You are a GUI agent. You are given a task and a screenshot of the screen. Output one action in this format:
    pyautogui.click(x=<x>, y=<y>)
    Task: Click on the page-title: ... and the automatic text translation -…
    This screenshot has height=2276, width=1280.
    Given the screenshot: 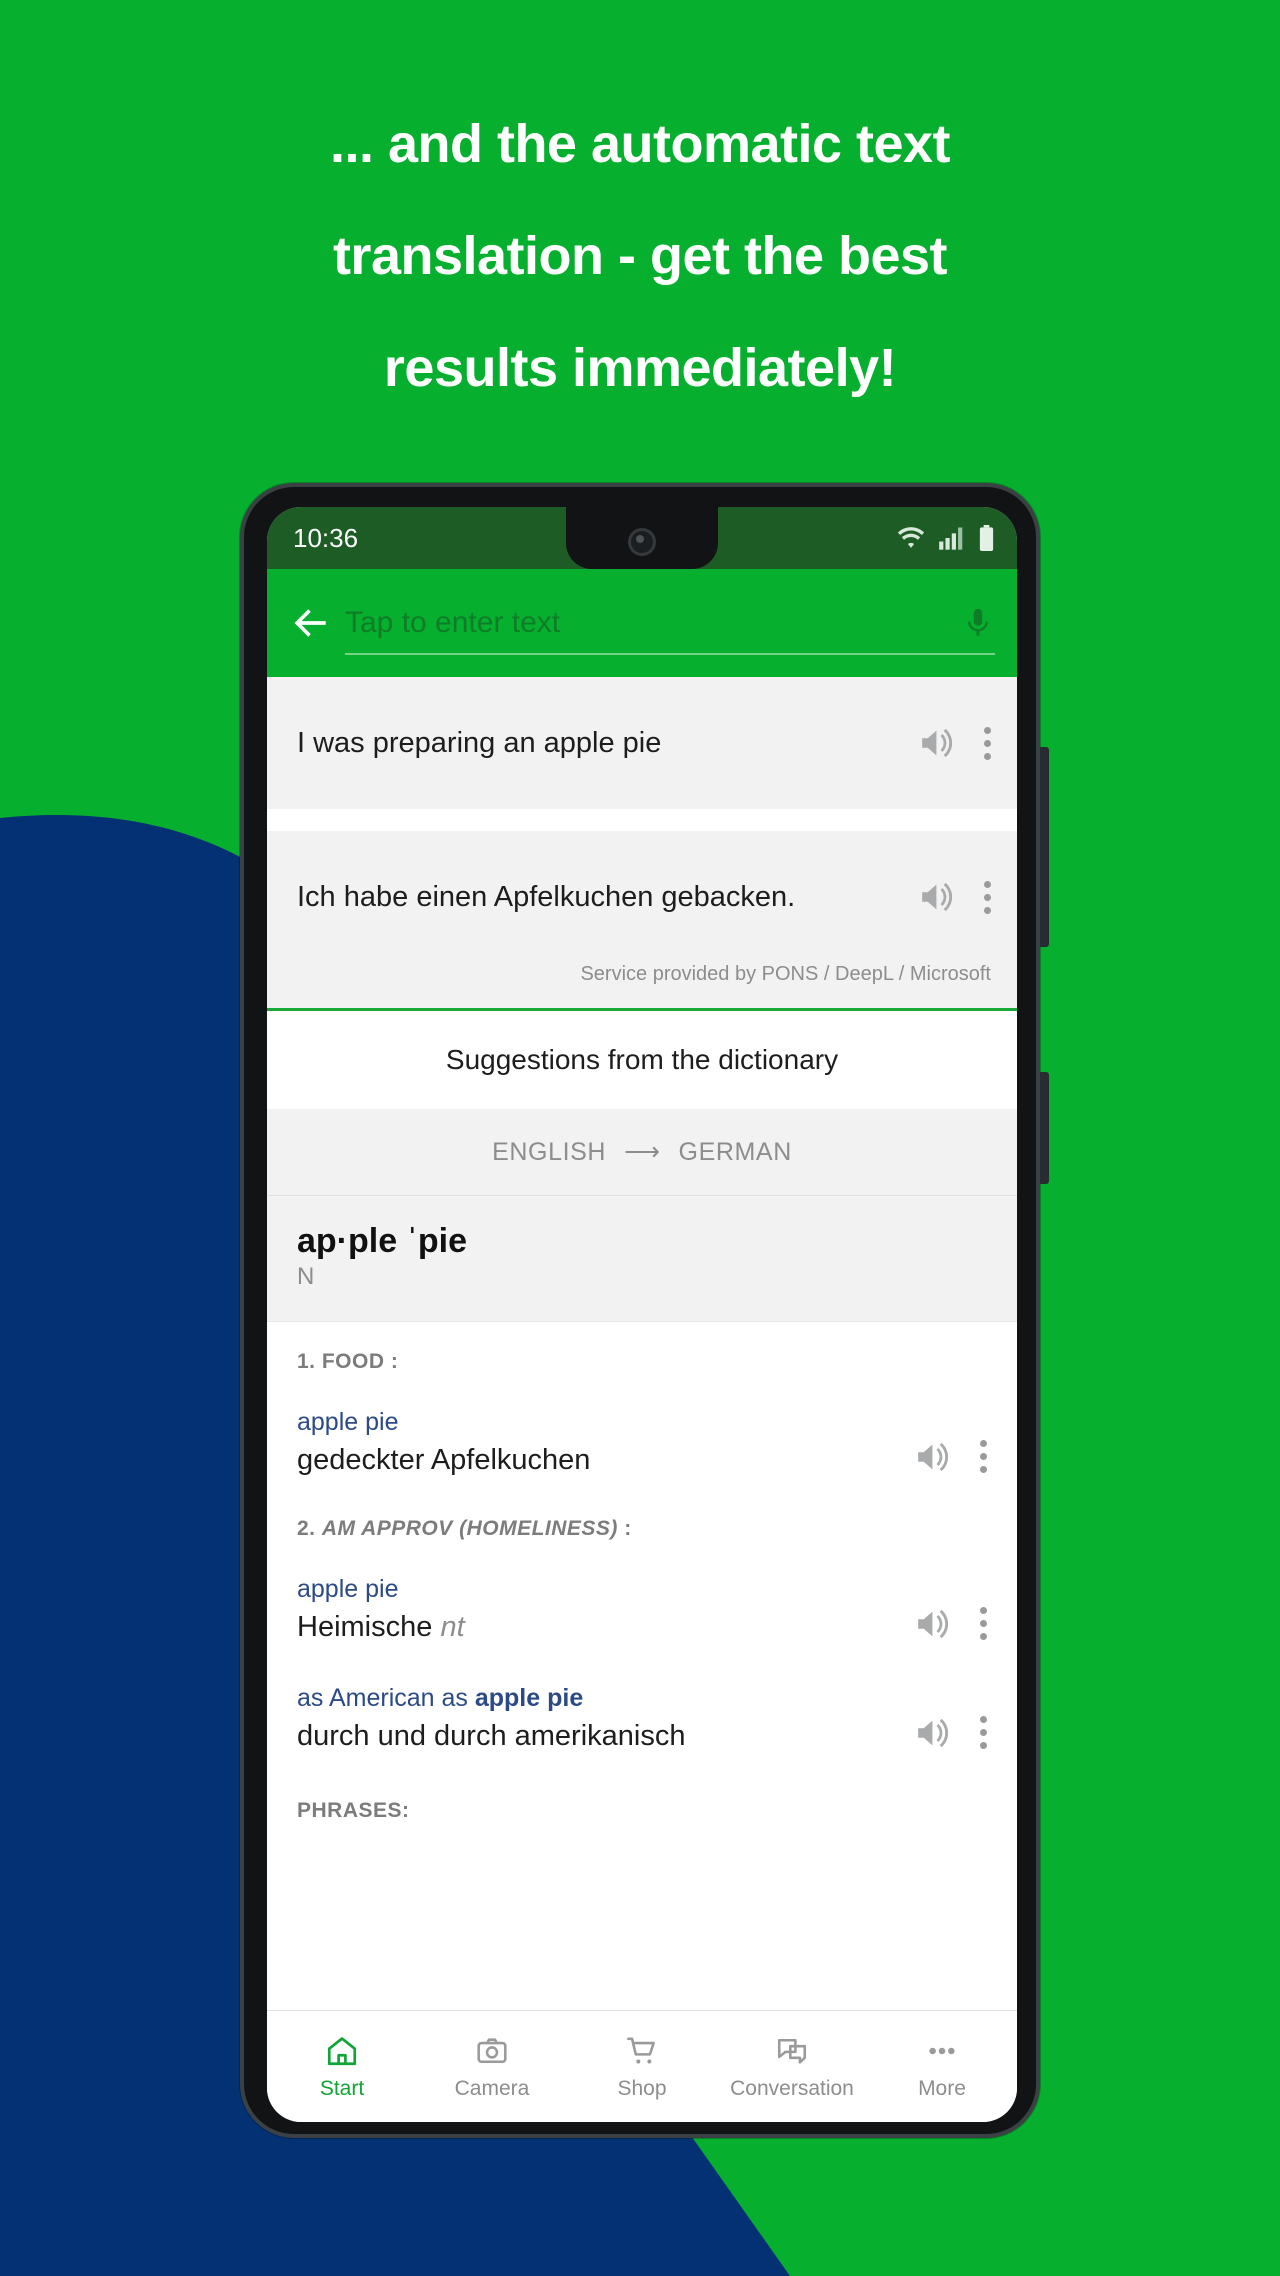 What is the action you would take?
    pyautogui.click(x=640, y=256)
    